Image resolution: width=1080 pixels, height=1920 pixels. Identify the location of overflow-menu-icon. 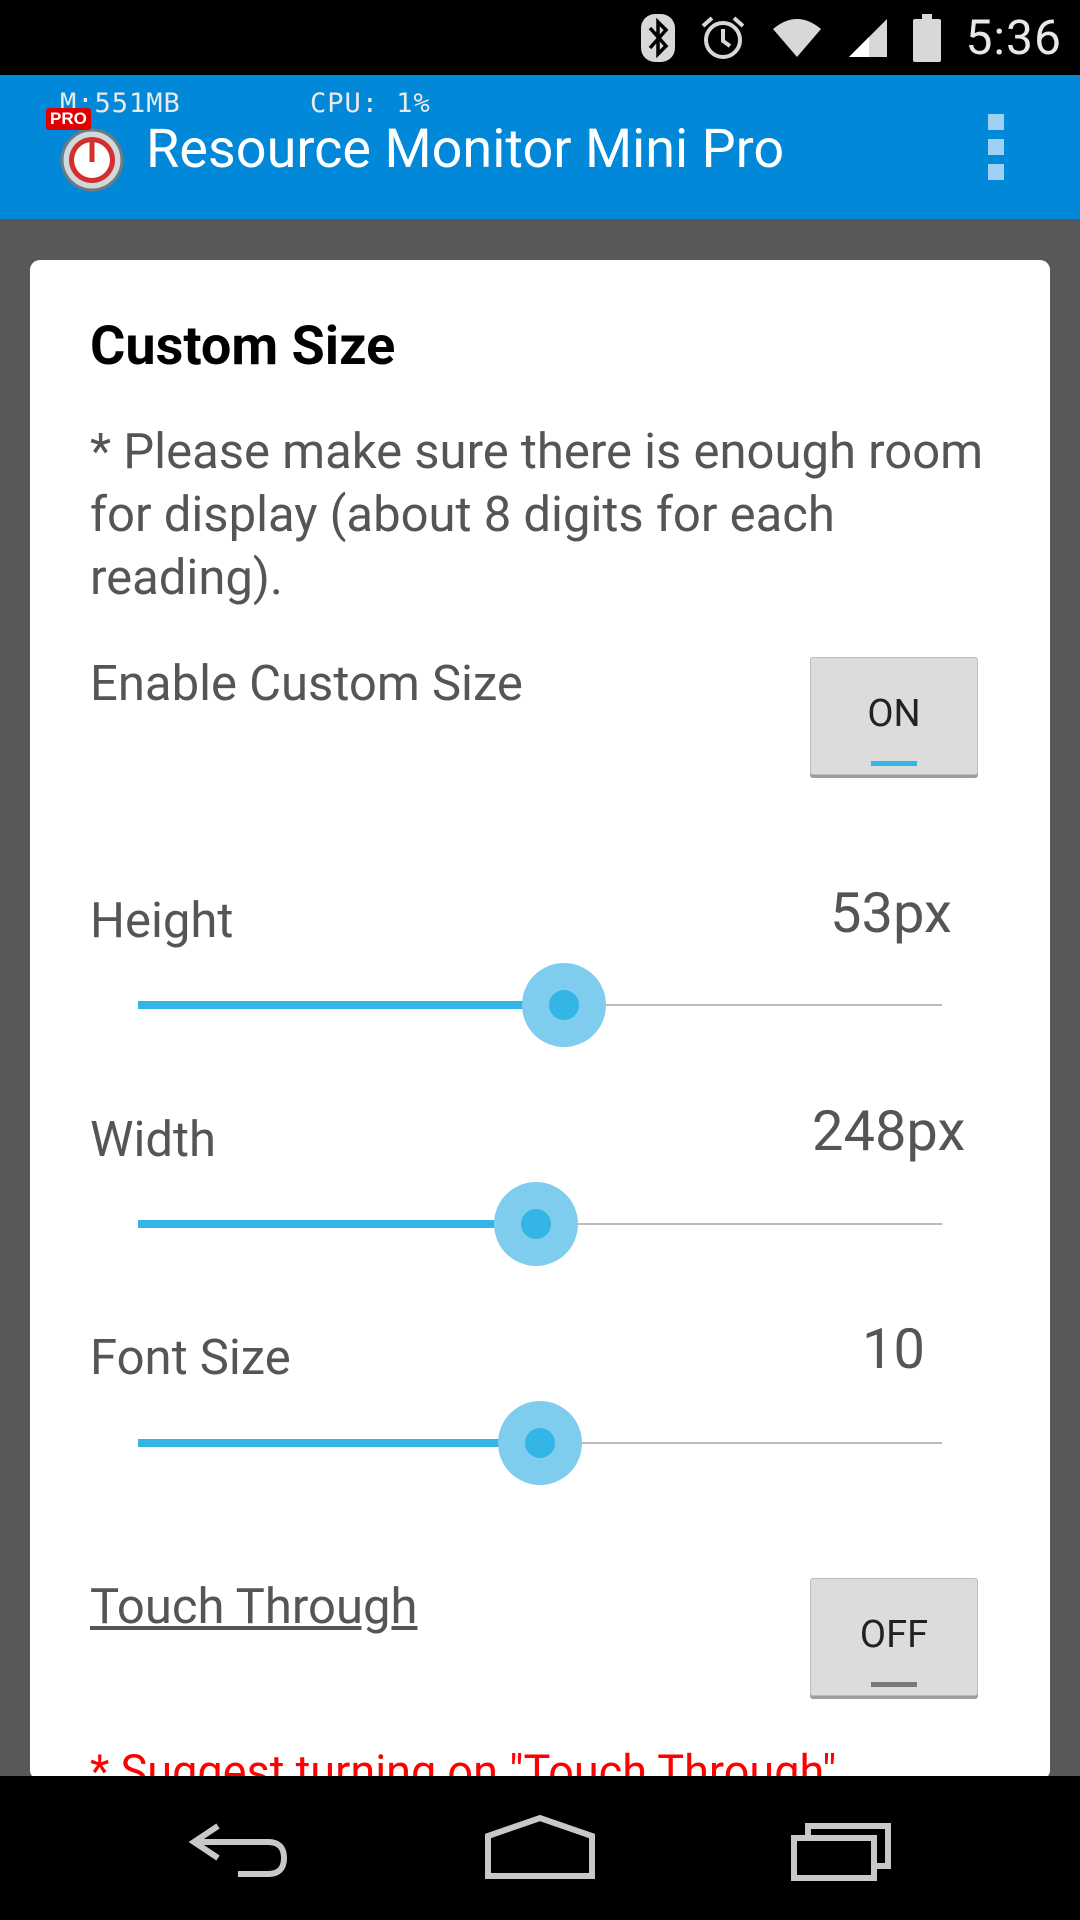
(996, 147).